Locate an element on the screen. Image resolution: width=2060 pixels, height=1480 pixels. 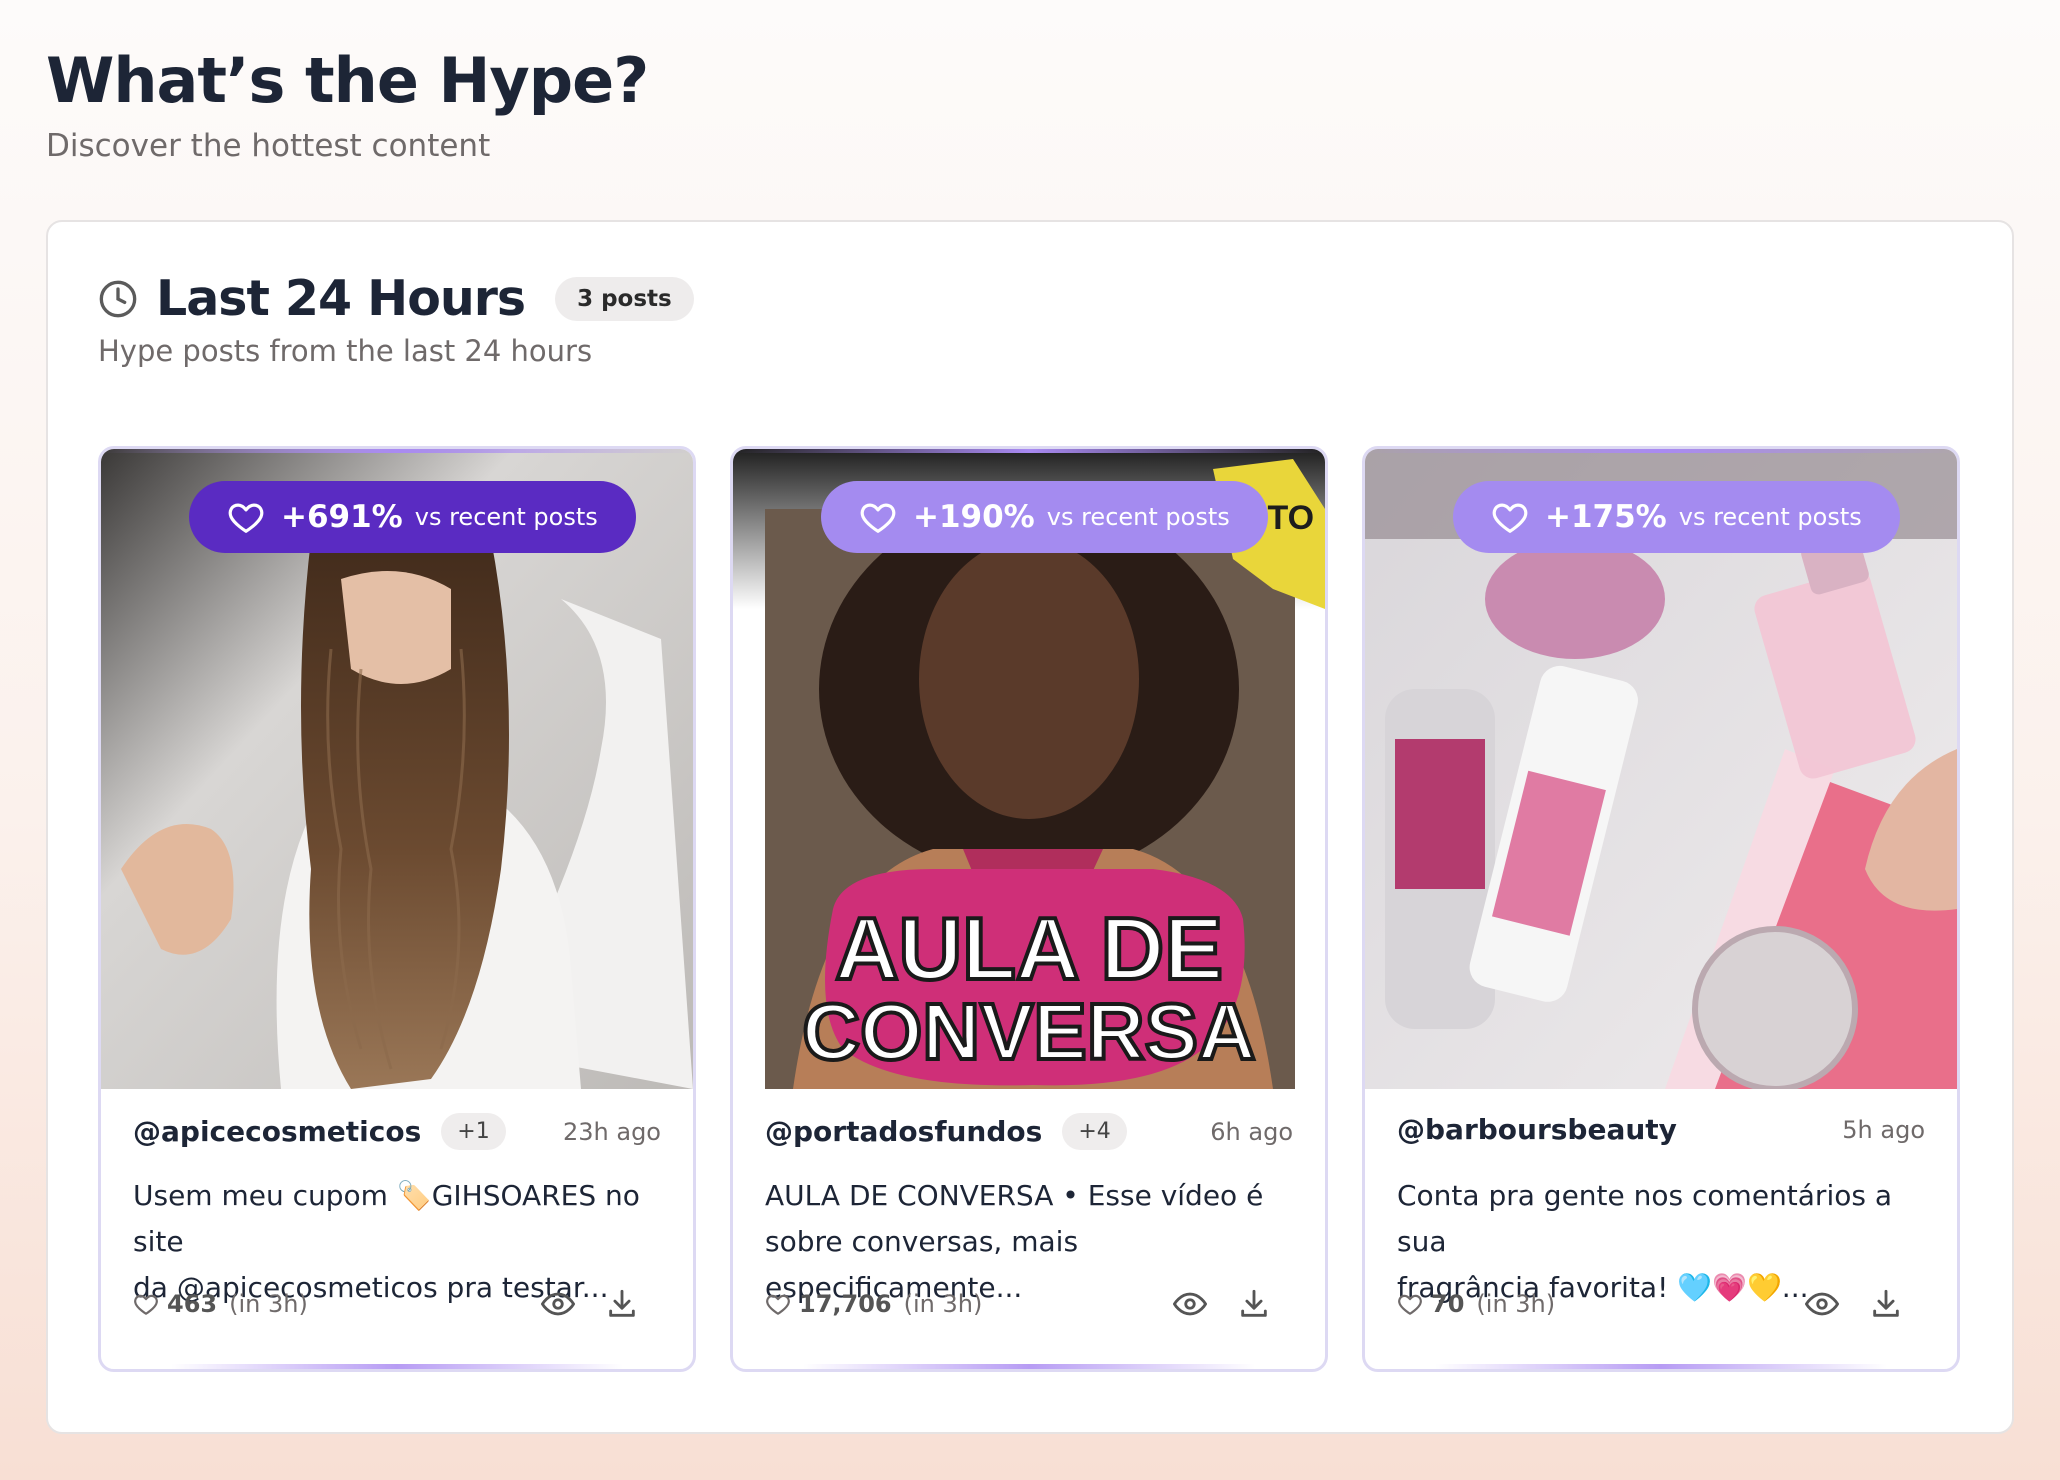
author-handle: @apicecosmeticos is located at coordinates (277, 1131).